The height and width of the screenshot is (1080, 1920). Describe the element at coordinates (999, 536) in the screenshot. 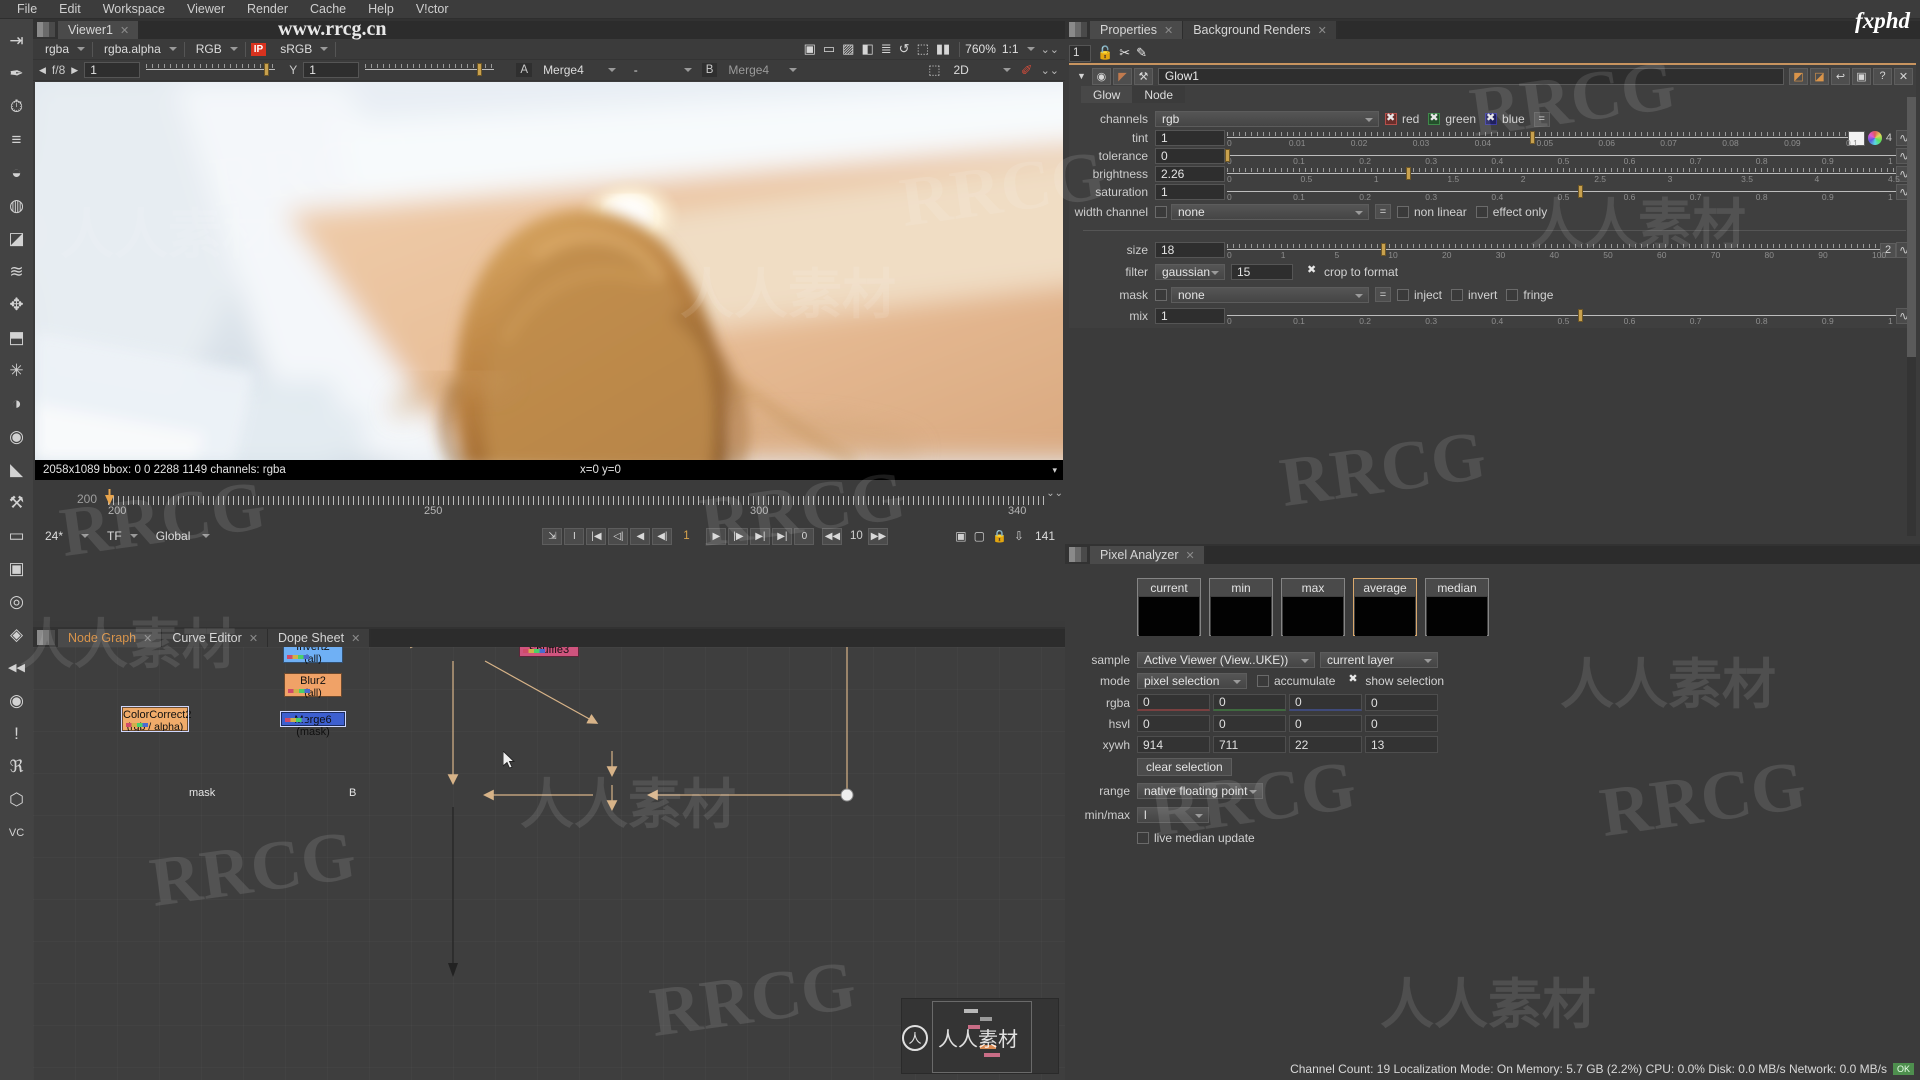

I see `lock-icon: 🔒` at that location.